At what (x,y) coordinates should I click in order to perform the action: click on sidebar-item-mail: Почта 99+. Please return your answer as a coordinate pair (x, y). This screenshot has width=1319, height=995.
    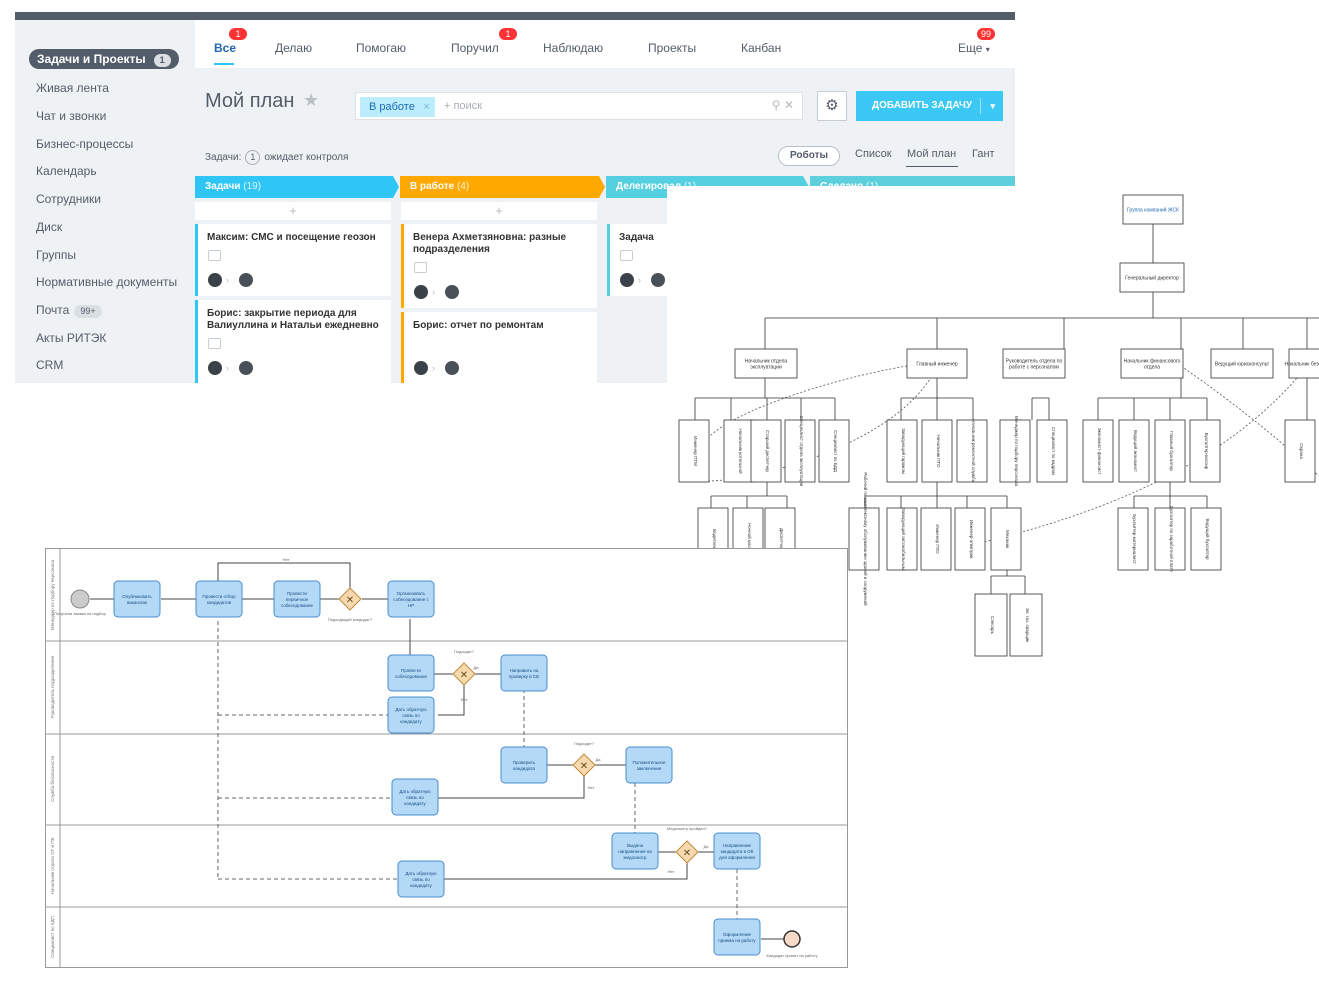
    Looking at the image, I should click on (69, 310).